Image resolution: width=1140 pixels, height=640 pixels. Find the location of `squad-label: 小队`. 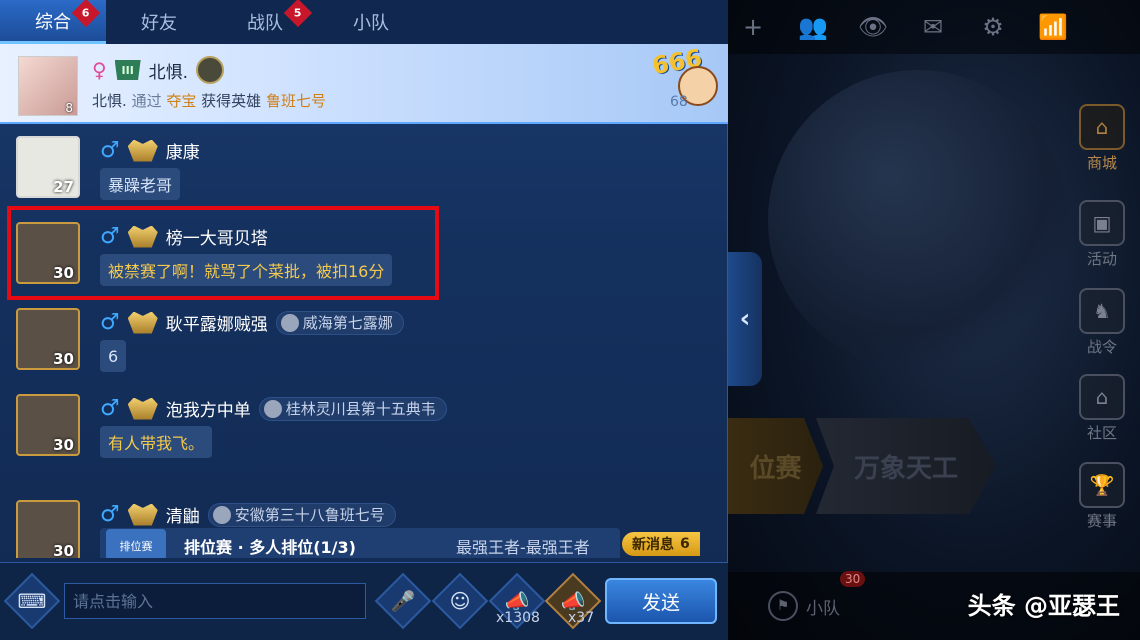

squad-label: 小队 is located at coordinates (823, 608).